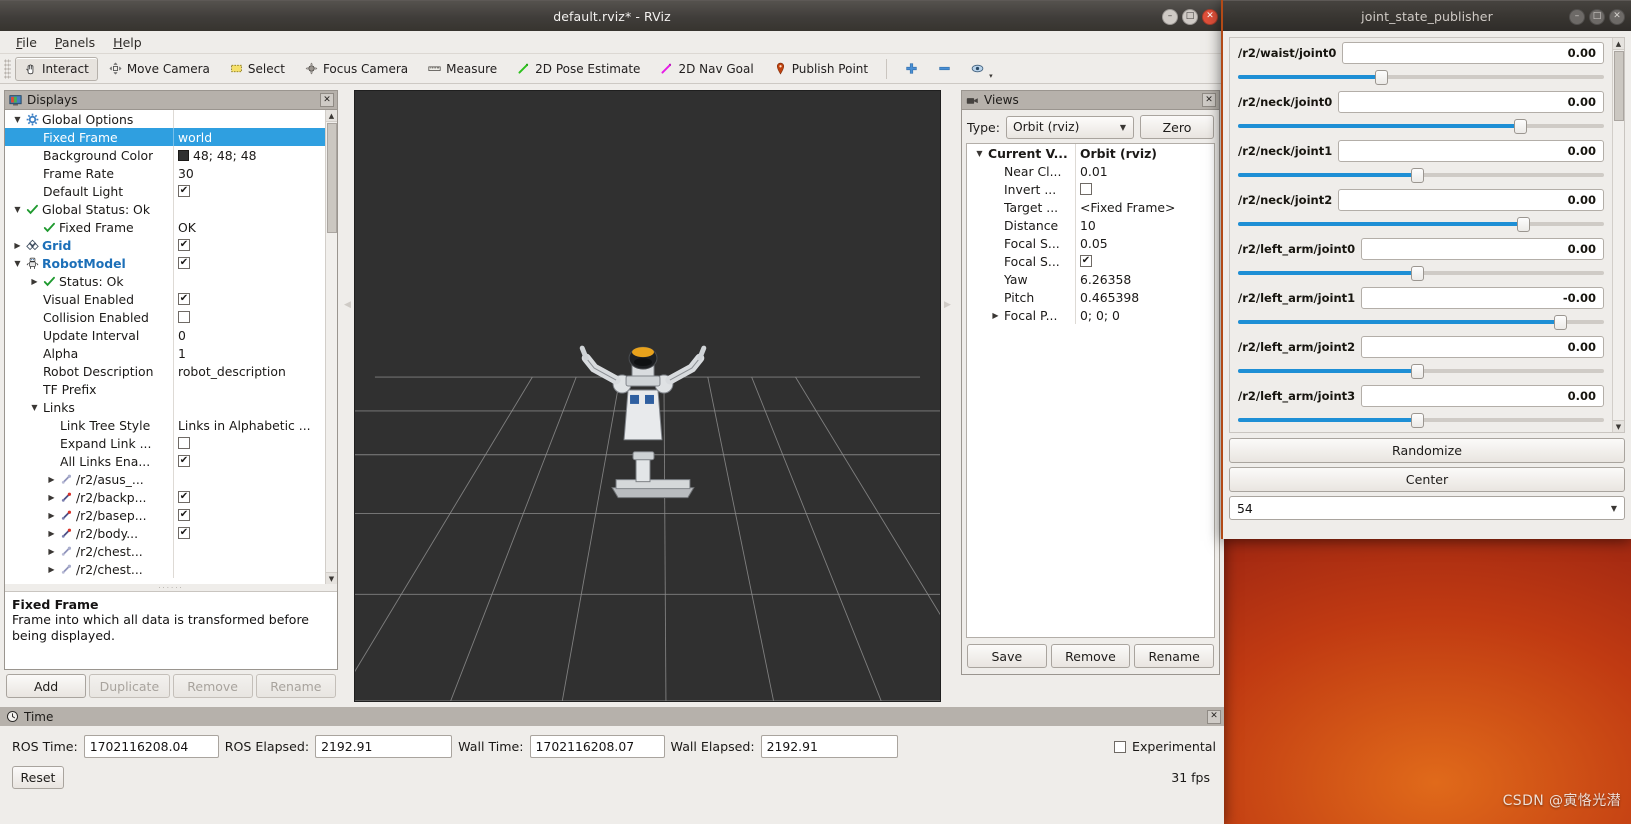  I want to click on display-tree-row: ▼ Global Status: Ok, so click(165, 209).